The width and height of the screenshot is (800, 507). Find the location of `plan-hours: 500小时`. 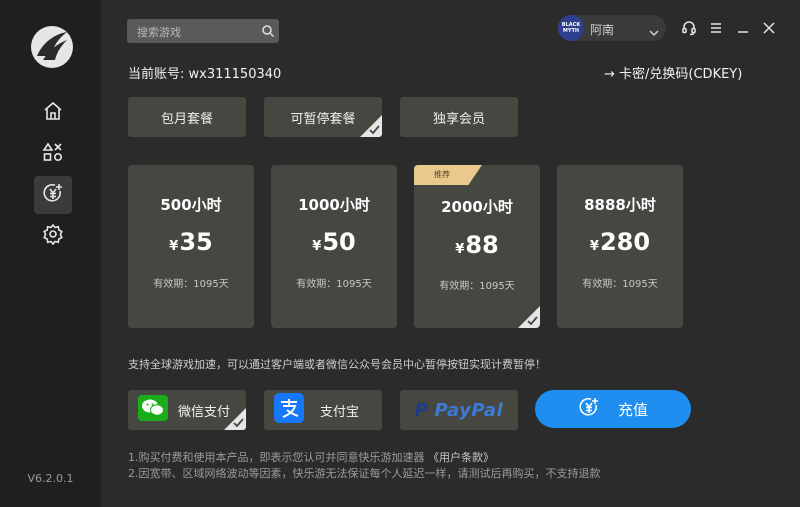

plan-hours: 500小时 is located at coordinates (191, 205).